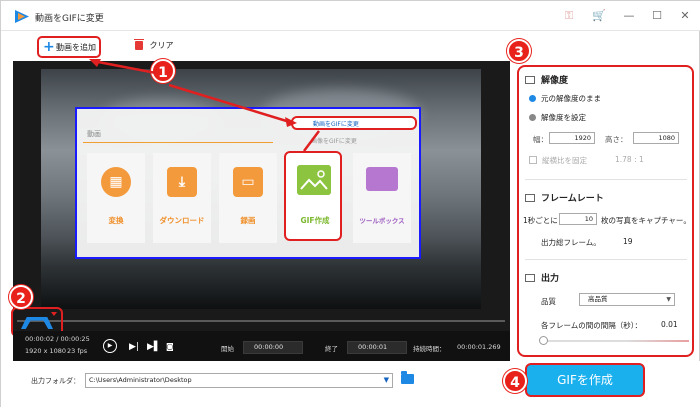  I want to click on frame-interval-value: 0.01, so click(669, 324).